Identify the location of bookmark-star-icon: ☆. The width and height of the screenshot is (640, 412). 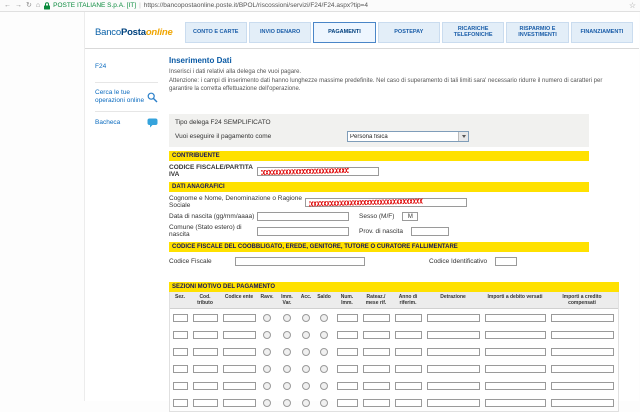
(632, 5).